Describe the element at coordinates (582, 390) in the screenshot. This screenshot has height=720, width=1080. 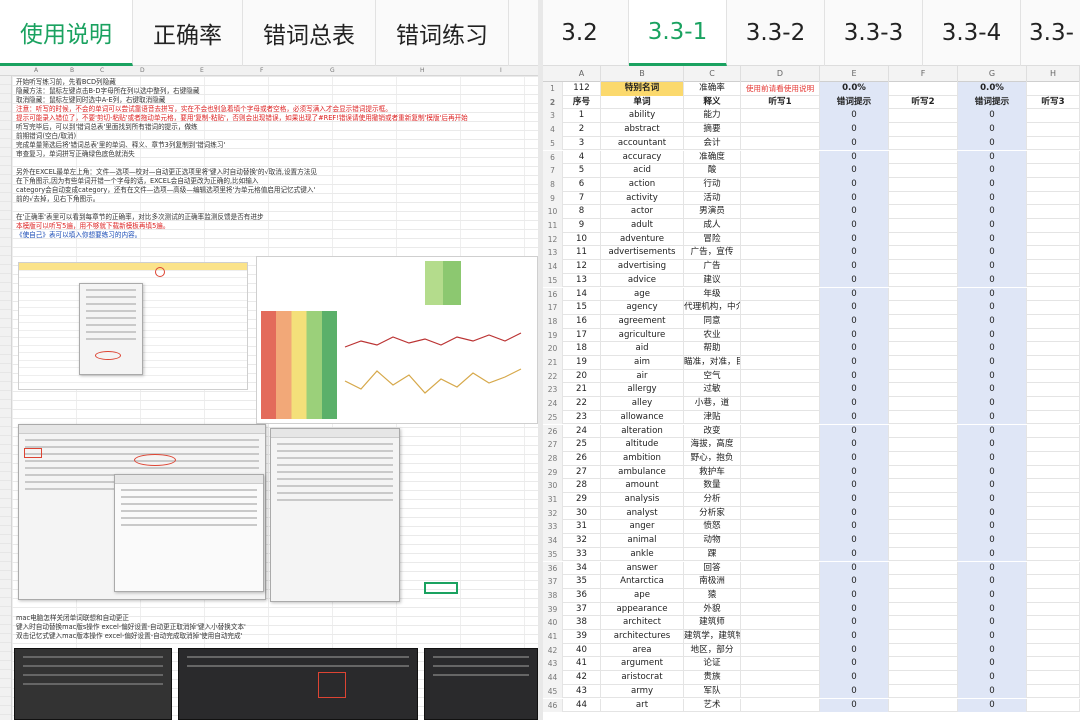
I see `index-cell: 21` at that location.